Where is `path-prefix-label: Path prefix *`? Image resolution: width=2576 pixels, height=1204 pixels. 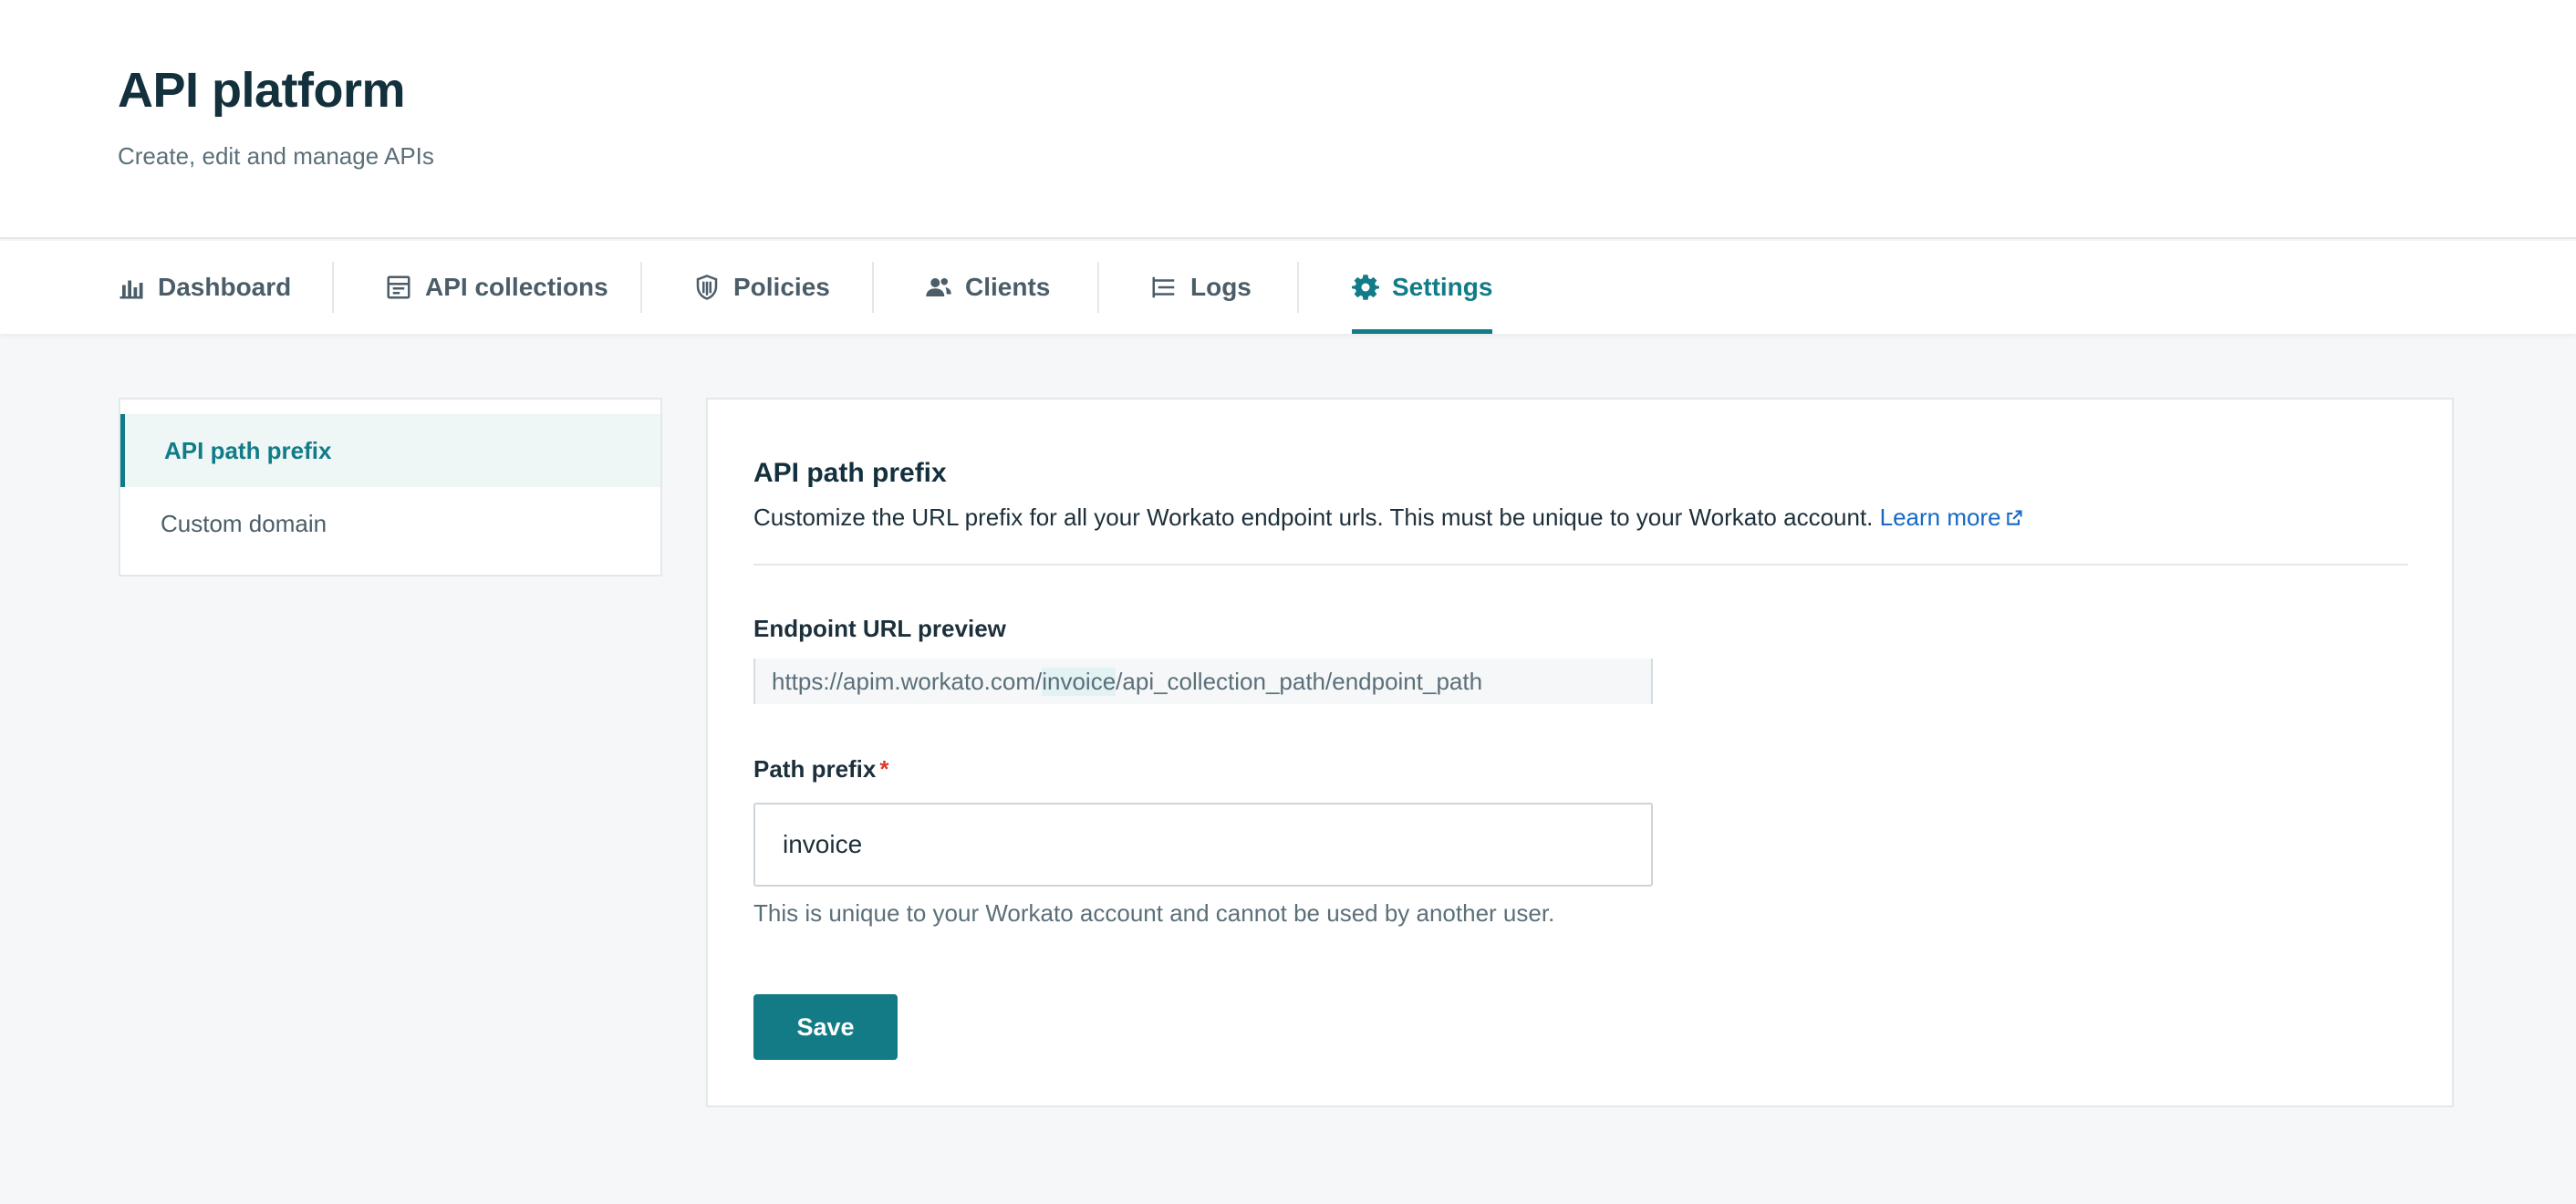
path-prefix-label: Path prefix * is located at coordinates (821, 770).